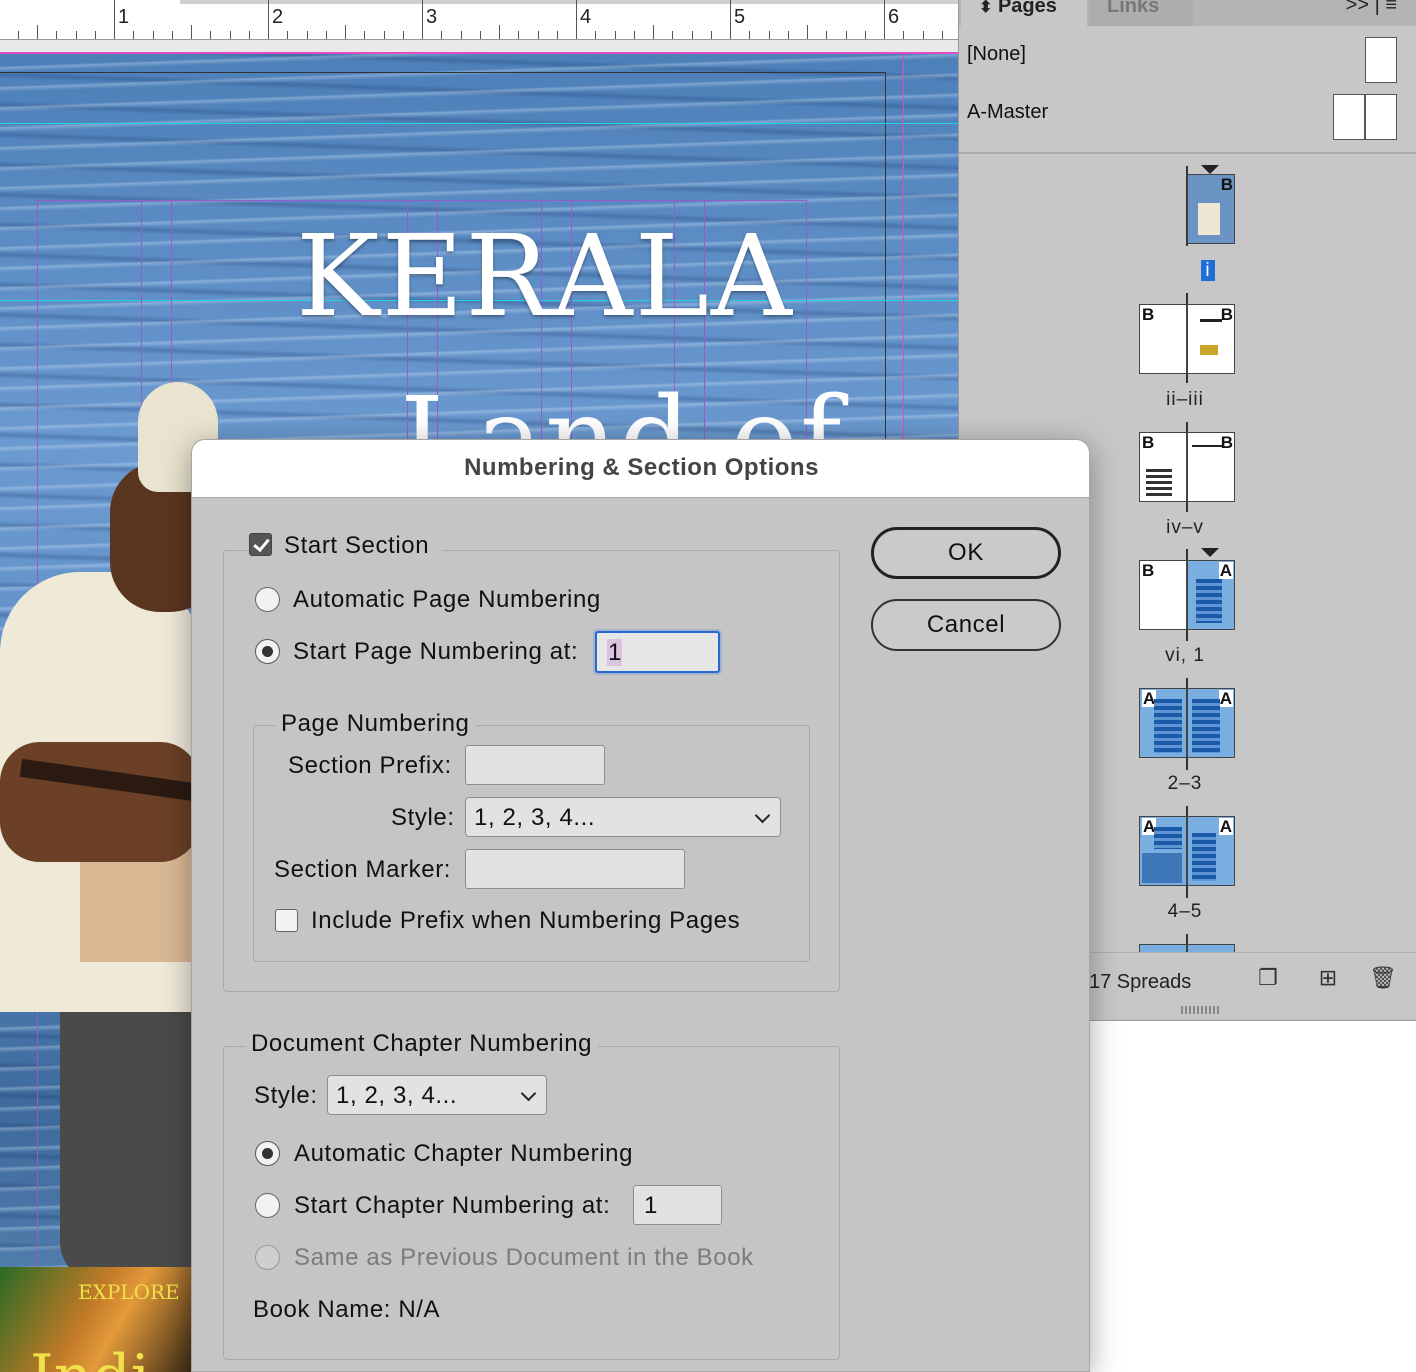 This screenshot has height=1372, width=1416. What do you see at coordinates (1211, 209) in the screenshot?
I see `page-thumbnail-i: B` at bounding box center [1211, 209].